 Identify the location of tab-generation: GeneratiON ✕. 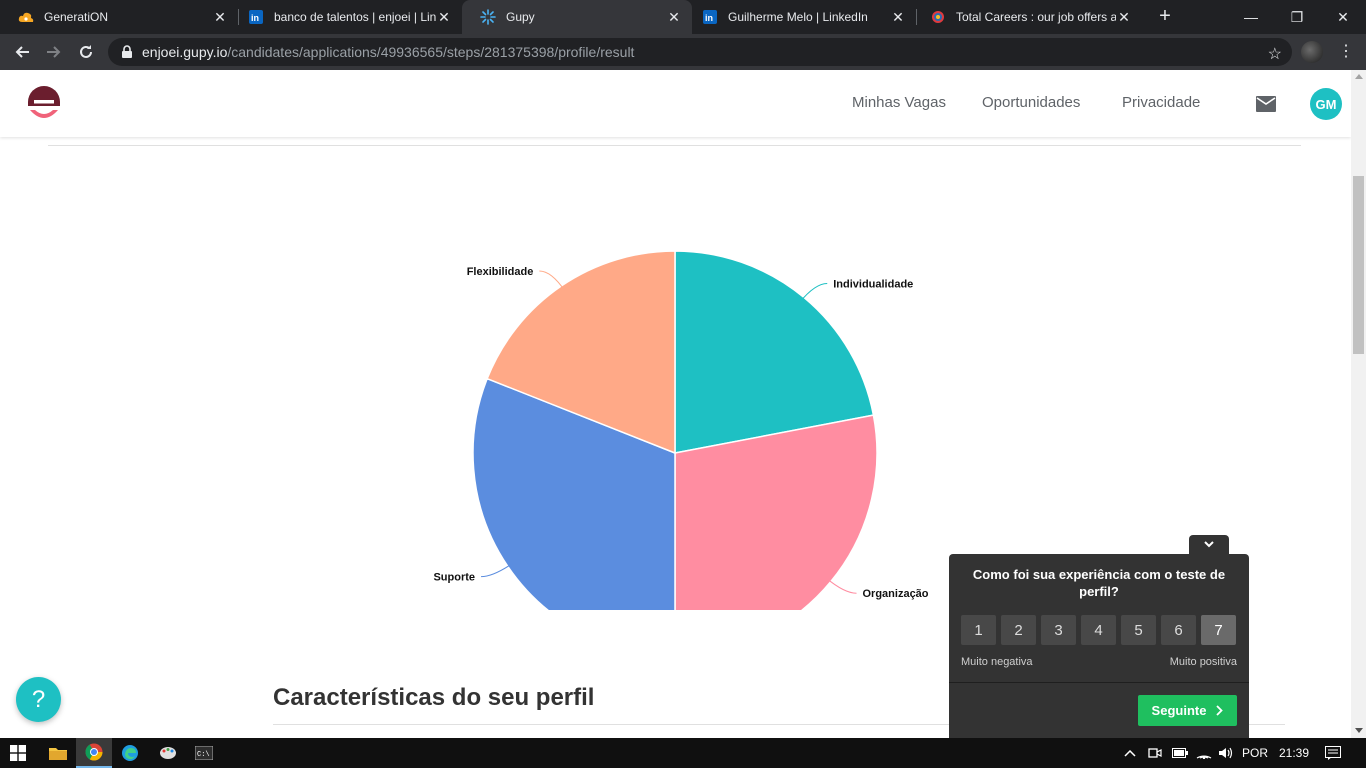
(119, 17).